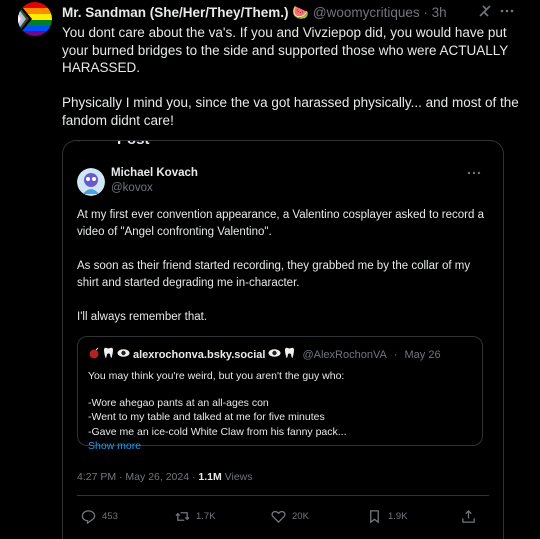 Image resolution: width=540 pixels, height=539 pixels. I want to click on author-name: Mr. Sandman (She/Her/They/Them.) 🍉, so click(185, 12).